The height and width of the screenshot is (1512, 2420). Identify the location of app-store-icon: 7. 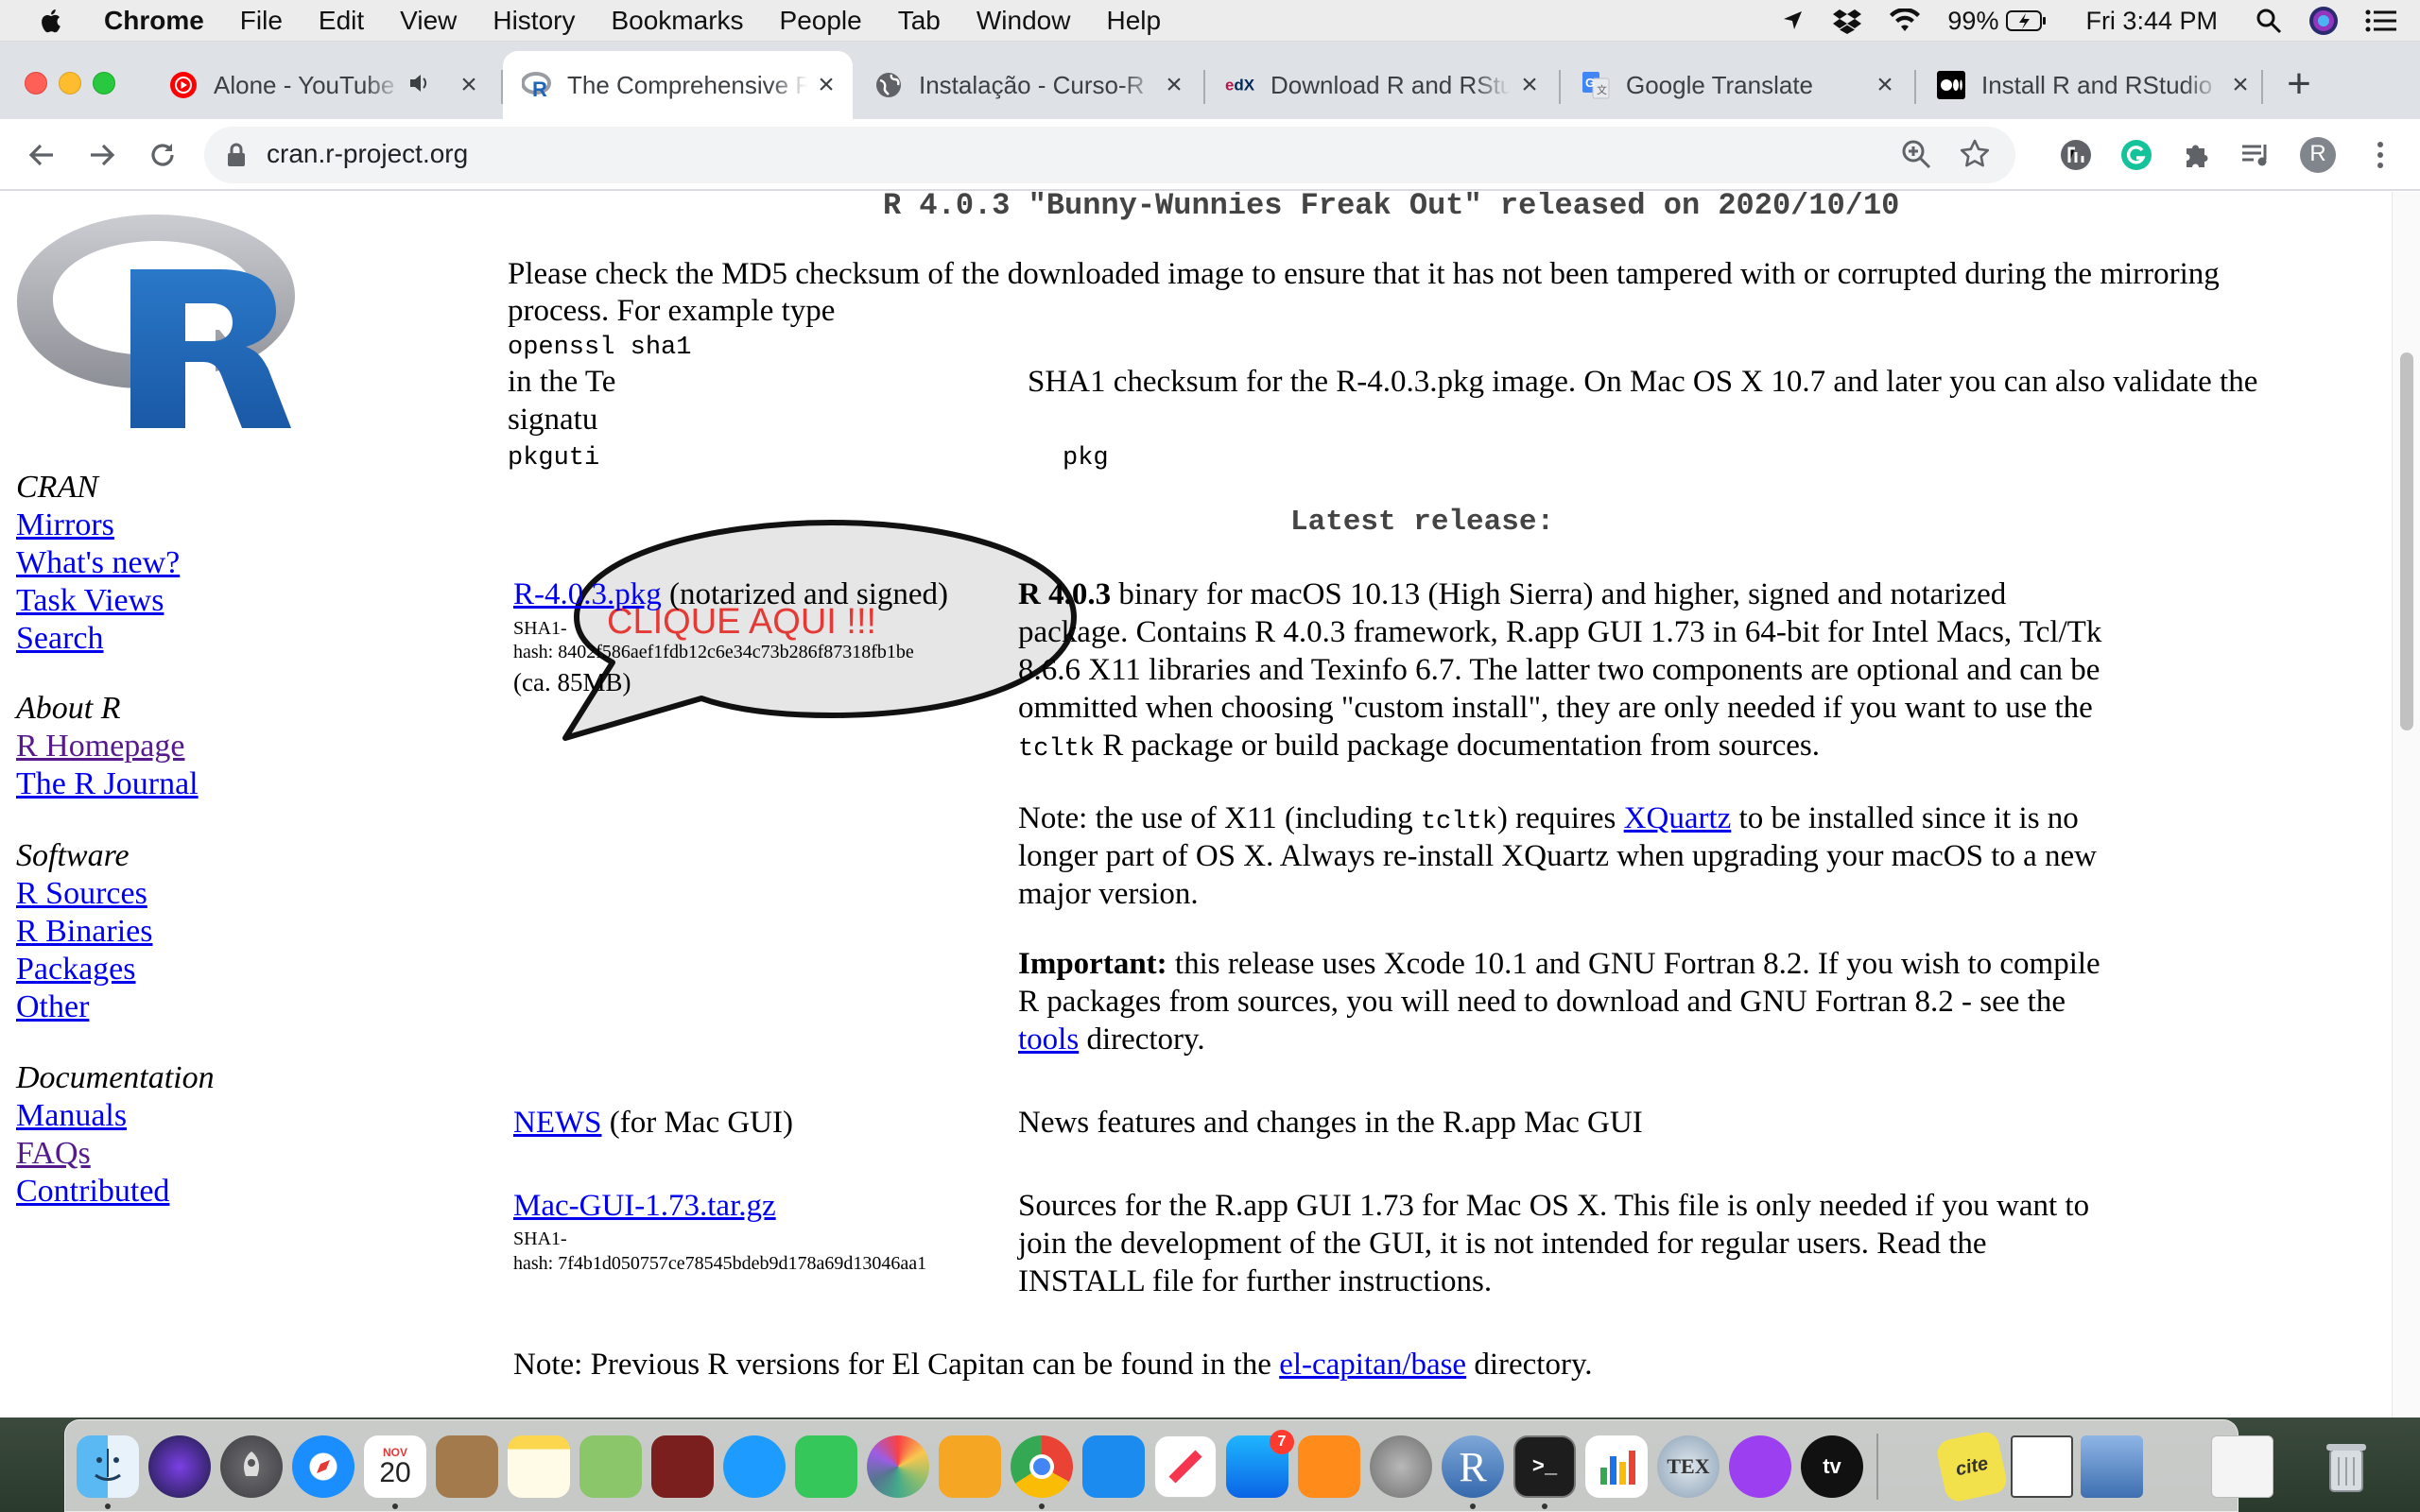
(1260, 1464).